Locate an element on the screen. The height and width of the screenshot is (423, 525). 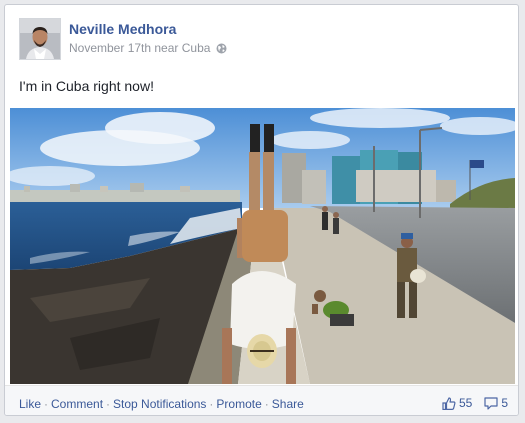
post-date: November 17th near Cuba is located at coordinates (139, 48).